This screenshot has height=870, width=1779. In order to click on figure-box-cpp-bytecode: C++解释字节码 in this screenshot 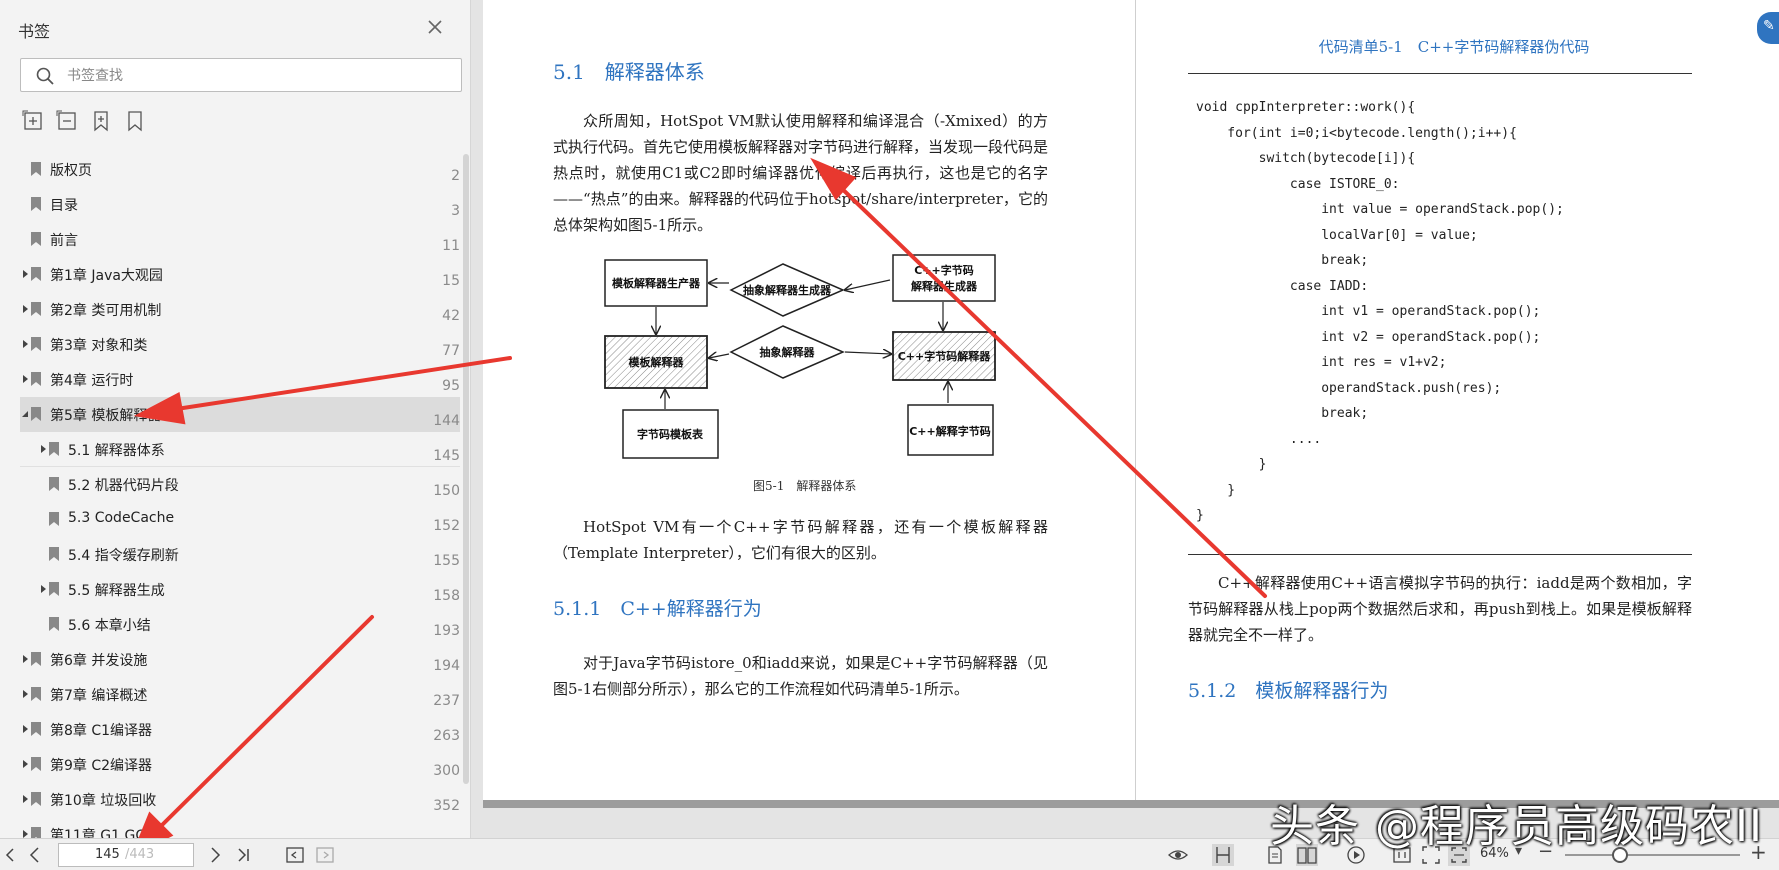, I will do `click(950, 431)`.